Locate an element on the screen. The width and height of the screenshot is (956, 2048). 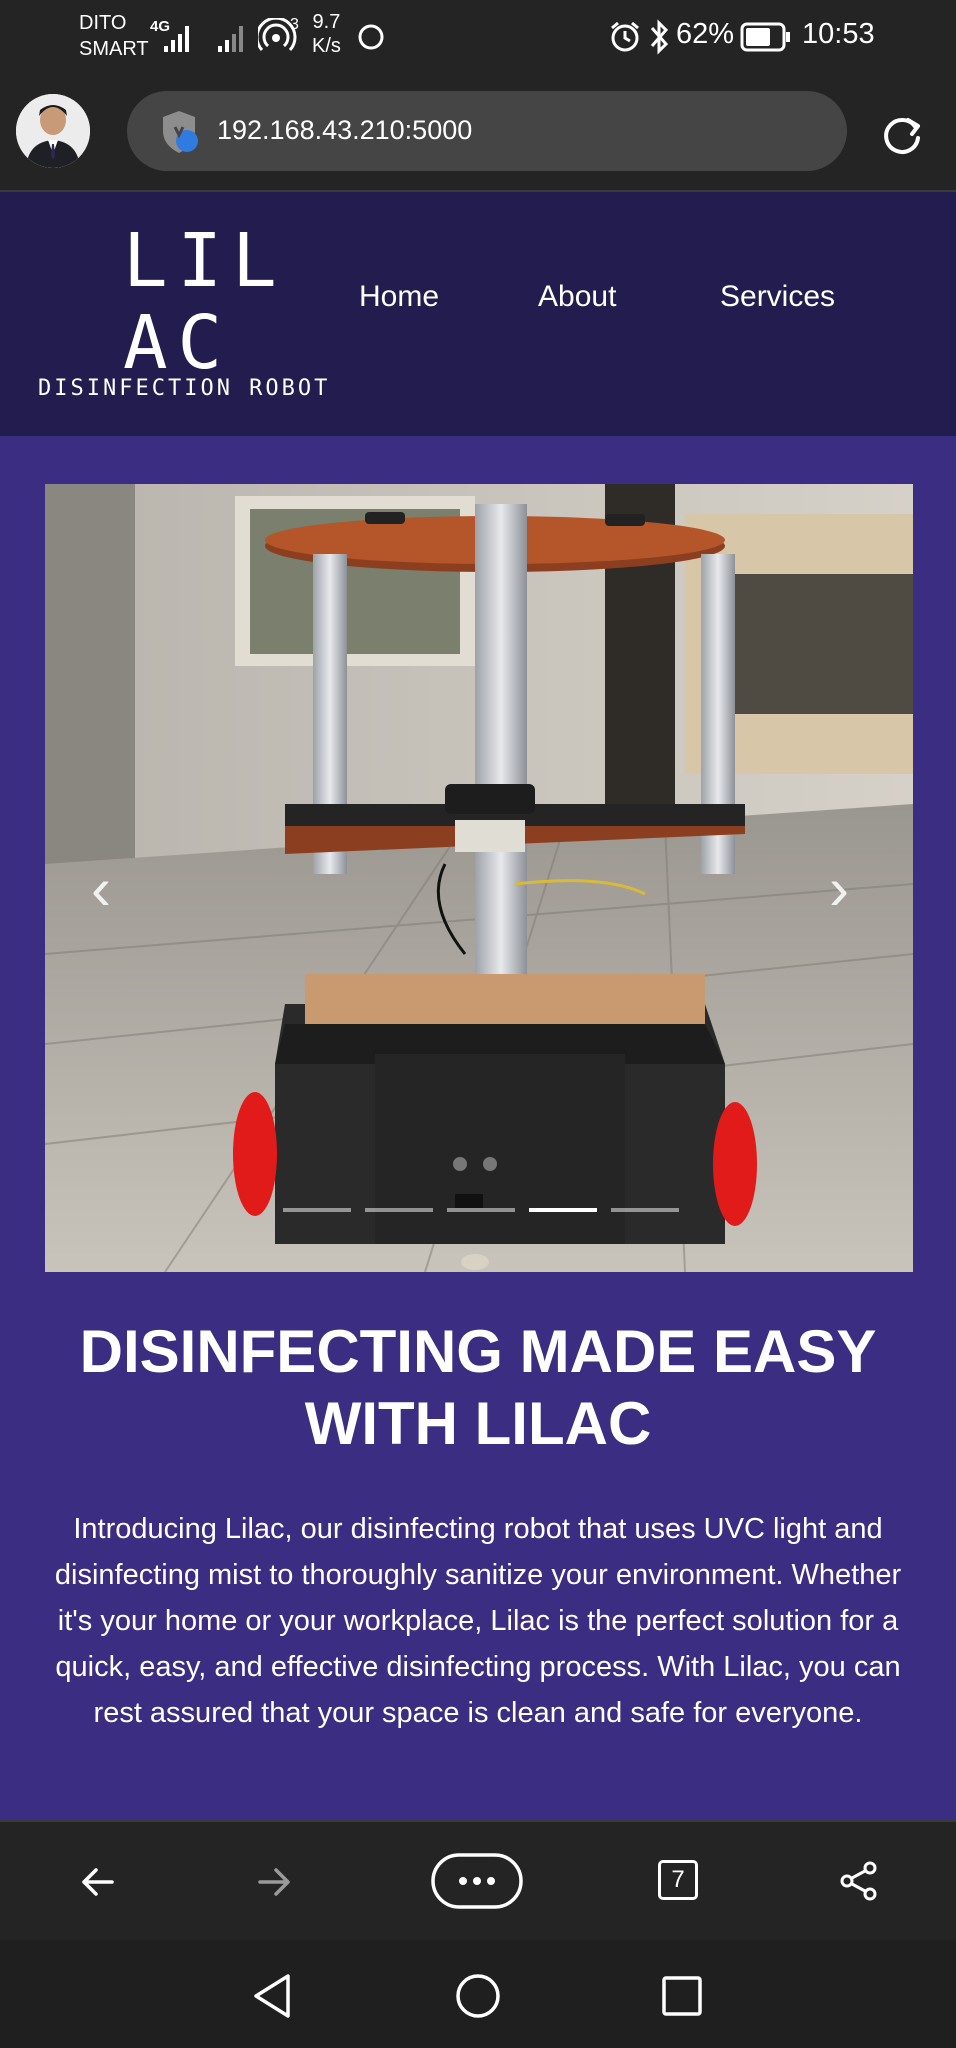
tabs-button: 7 is located at coordinates (678, 1880).